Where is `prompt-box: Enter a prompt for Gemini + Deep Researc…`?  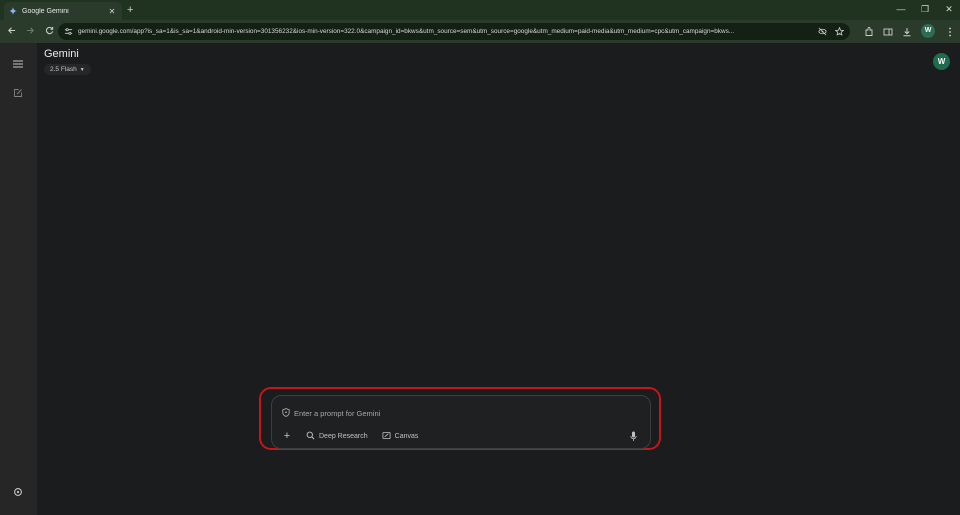 prompt-box: Enter a prompt for Gemini + Deep Researc… is located at coordinates (461, 422).